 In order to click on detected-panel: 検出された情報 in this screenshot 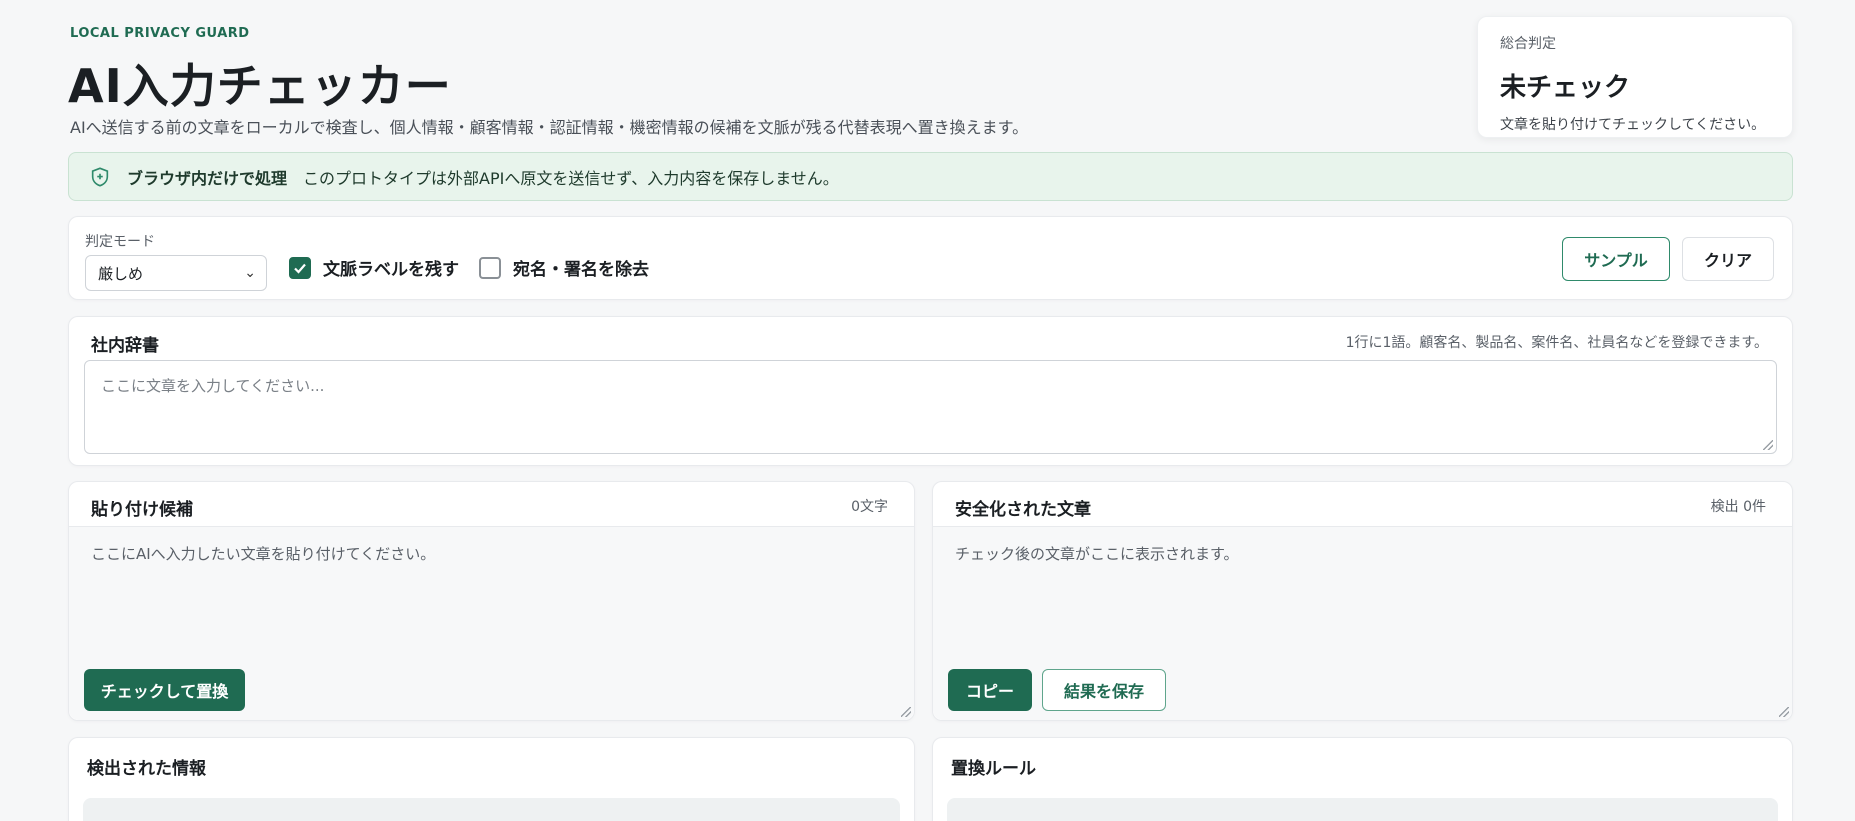, I will do `click(491, 779)`.